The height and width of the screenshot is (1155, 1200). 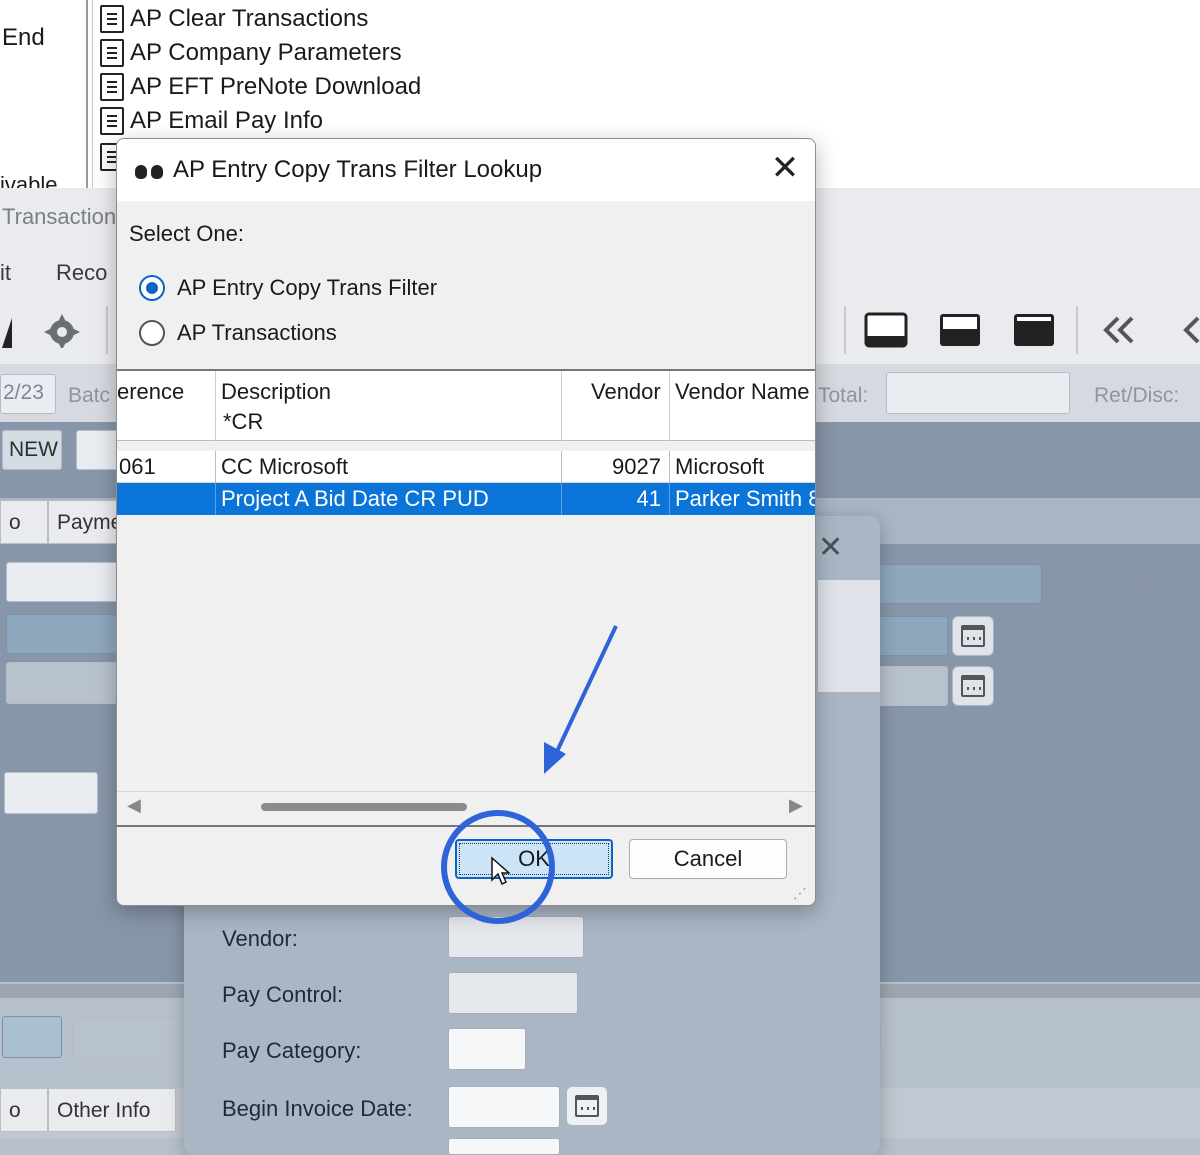 I want to click on tree-item-label: AP EFT PreNote Download, so click(x=276, y=86).